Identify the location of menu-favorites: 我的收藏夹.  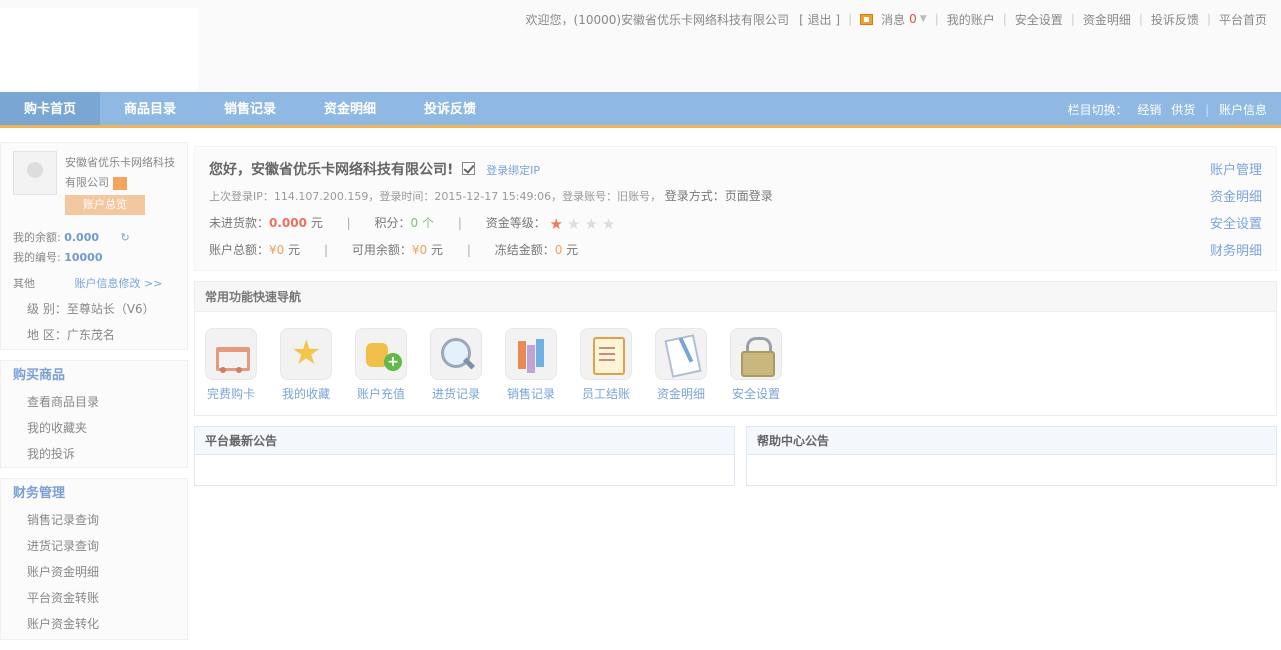
(94, 428).